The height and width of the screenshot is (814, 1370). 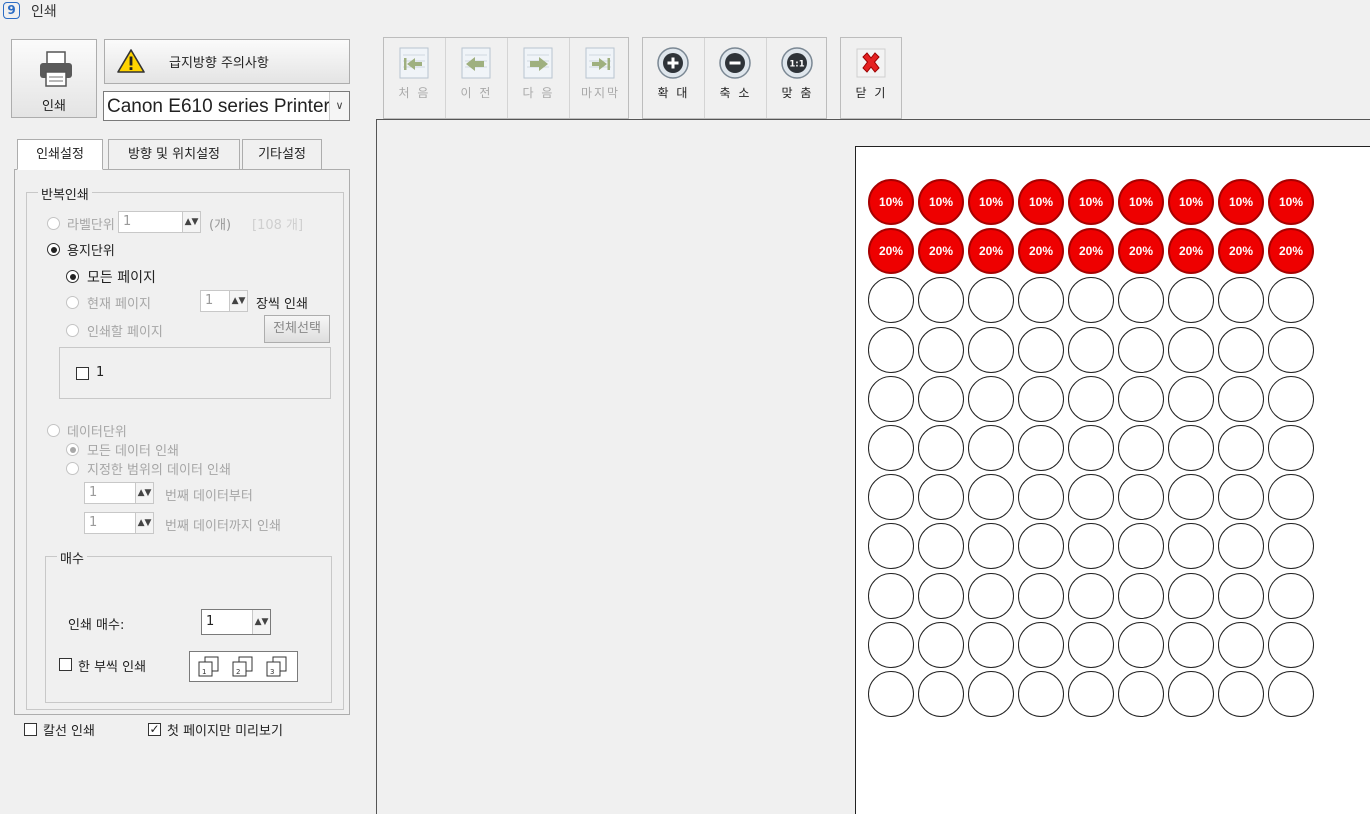 What do you see at coordinates (72, 330) in the screenshot?
I see `pages-to-print-radio` at bounding box center [72, 330].